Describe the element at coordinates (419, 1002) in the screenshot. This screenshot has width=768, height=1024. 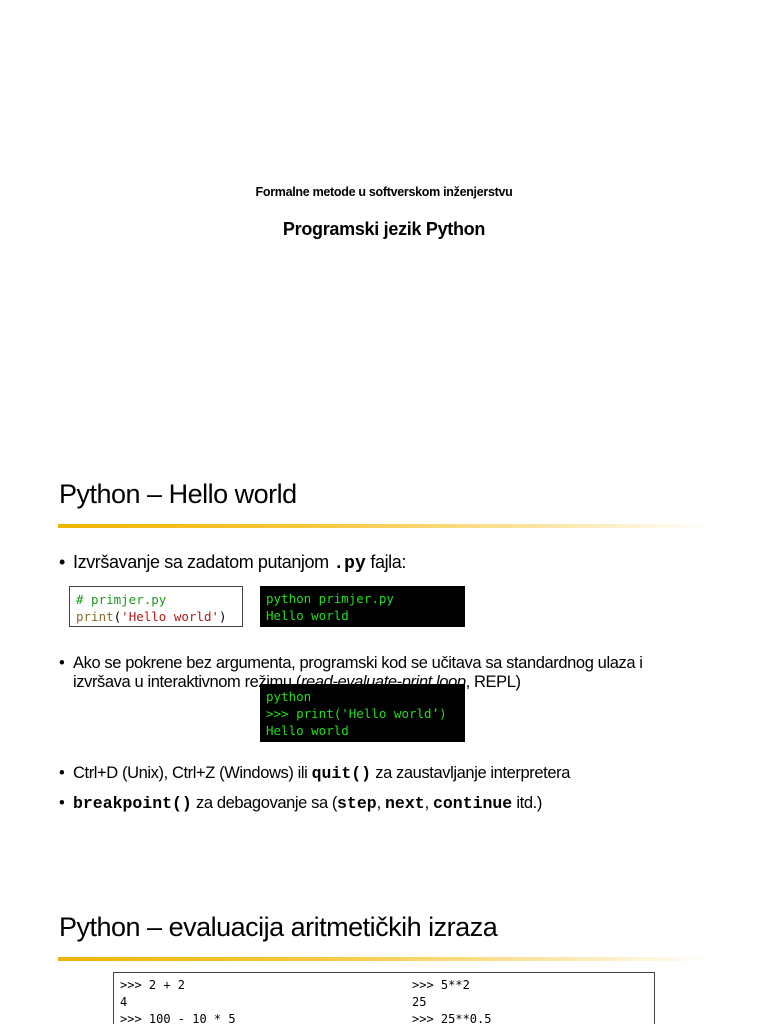
I see `code-line: 25` at that location.